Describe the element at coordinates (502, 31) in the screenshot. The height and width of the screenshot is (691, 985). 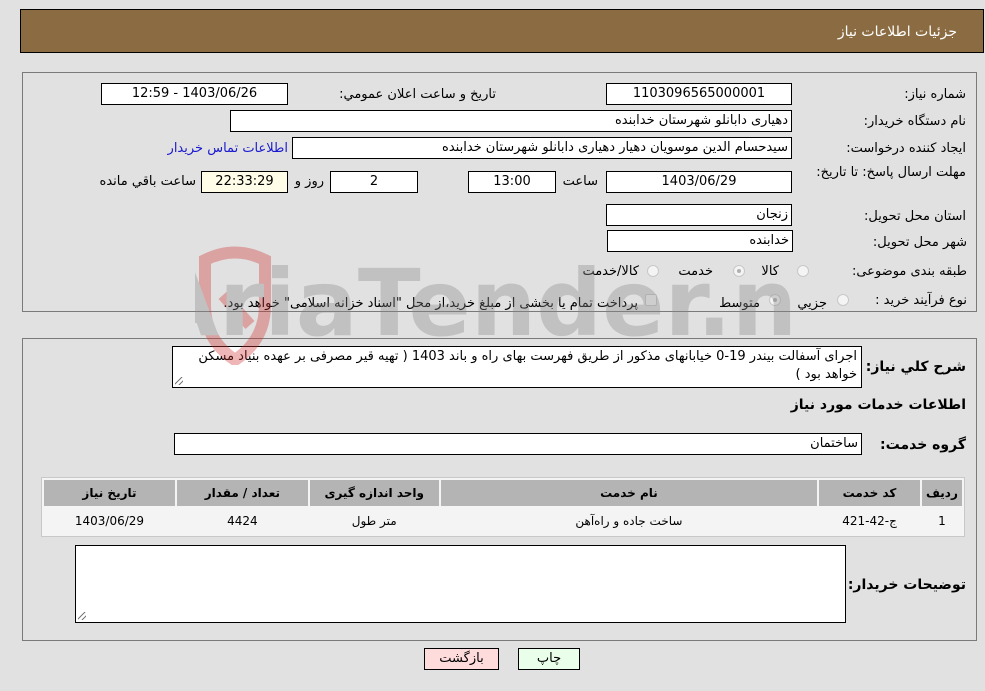
I see `page-header: جزئیات اطلاعات نیاز` at that location.